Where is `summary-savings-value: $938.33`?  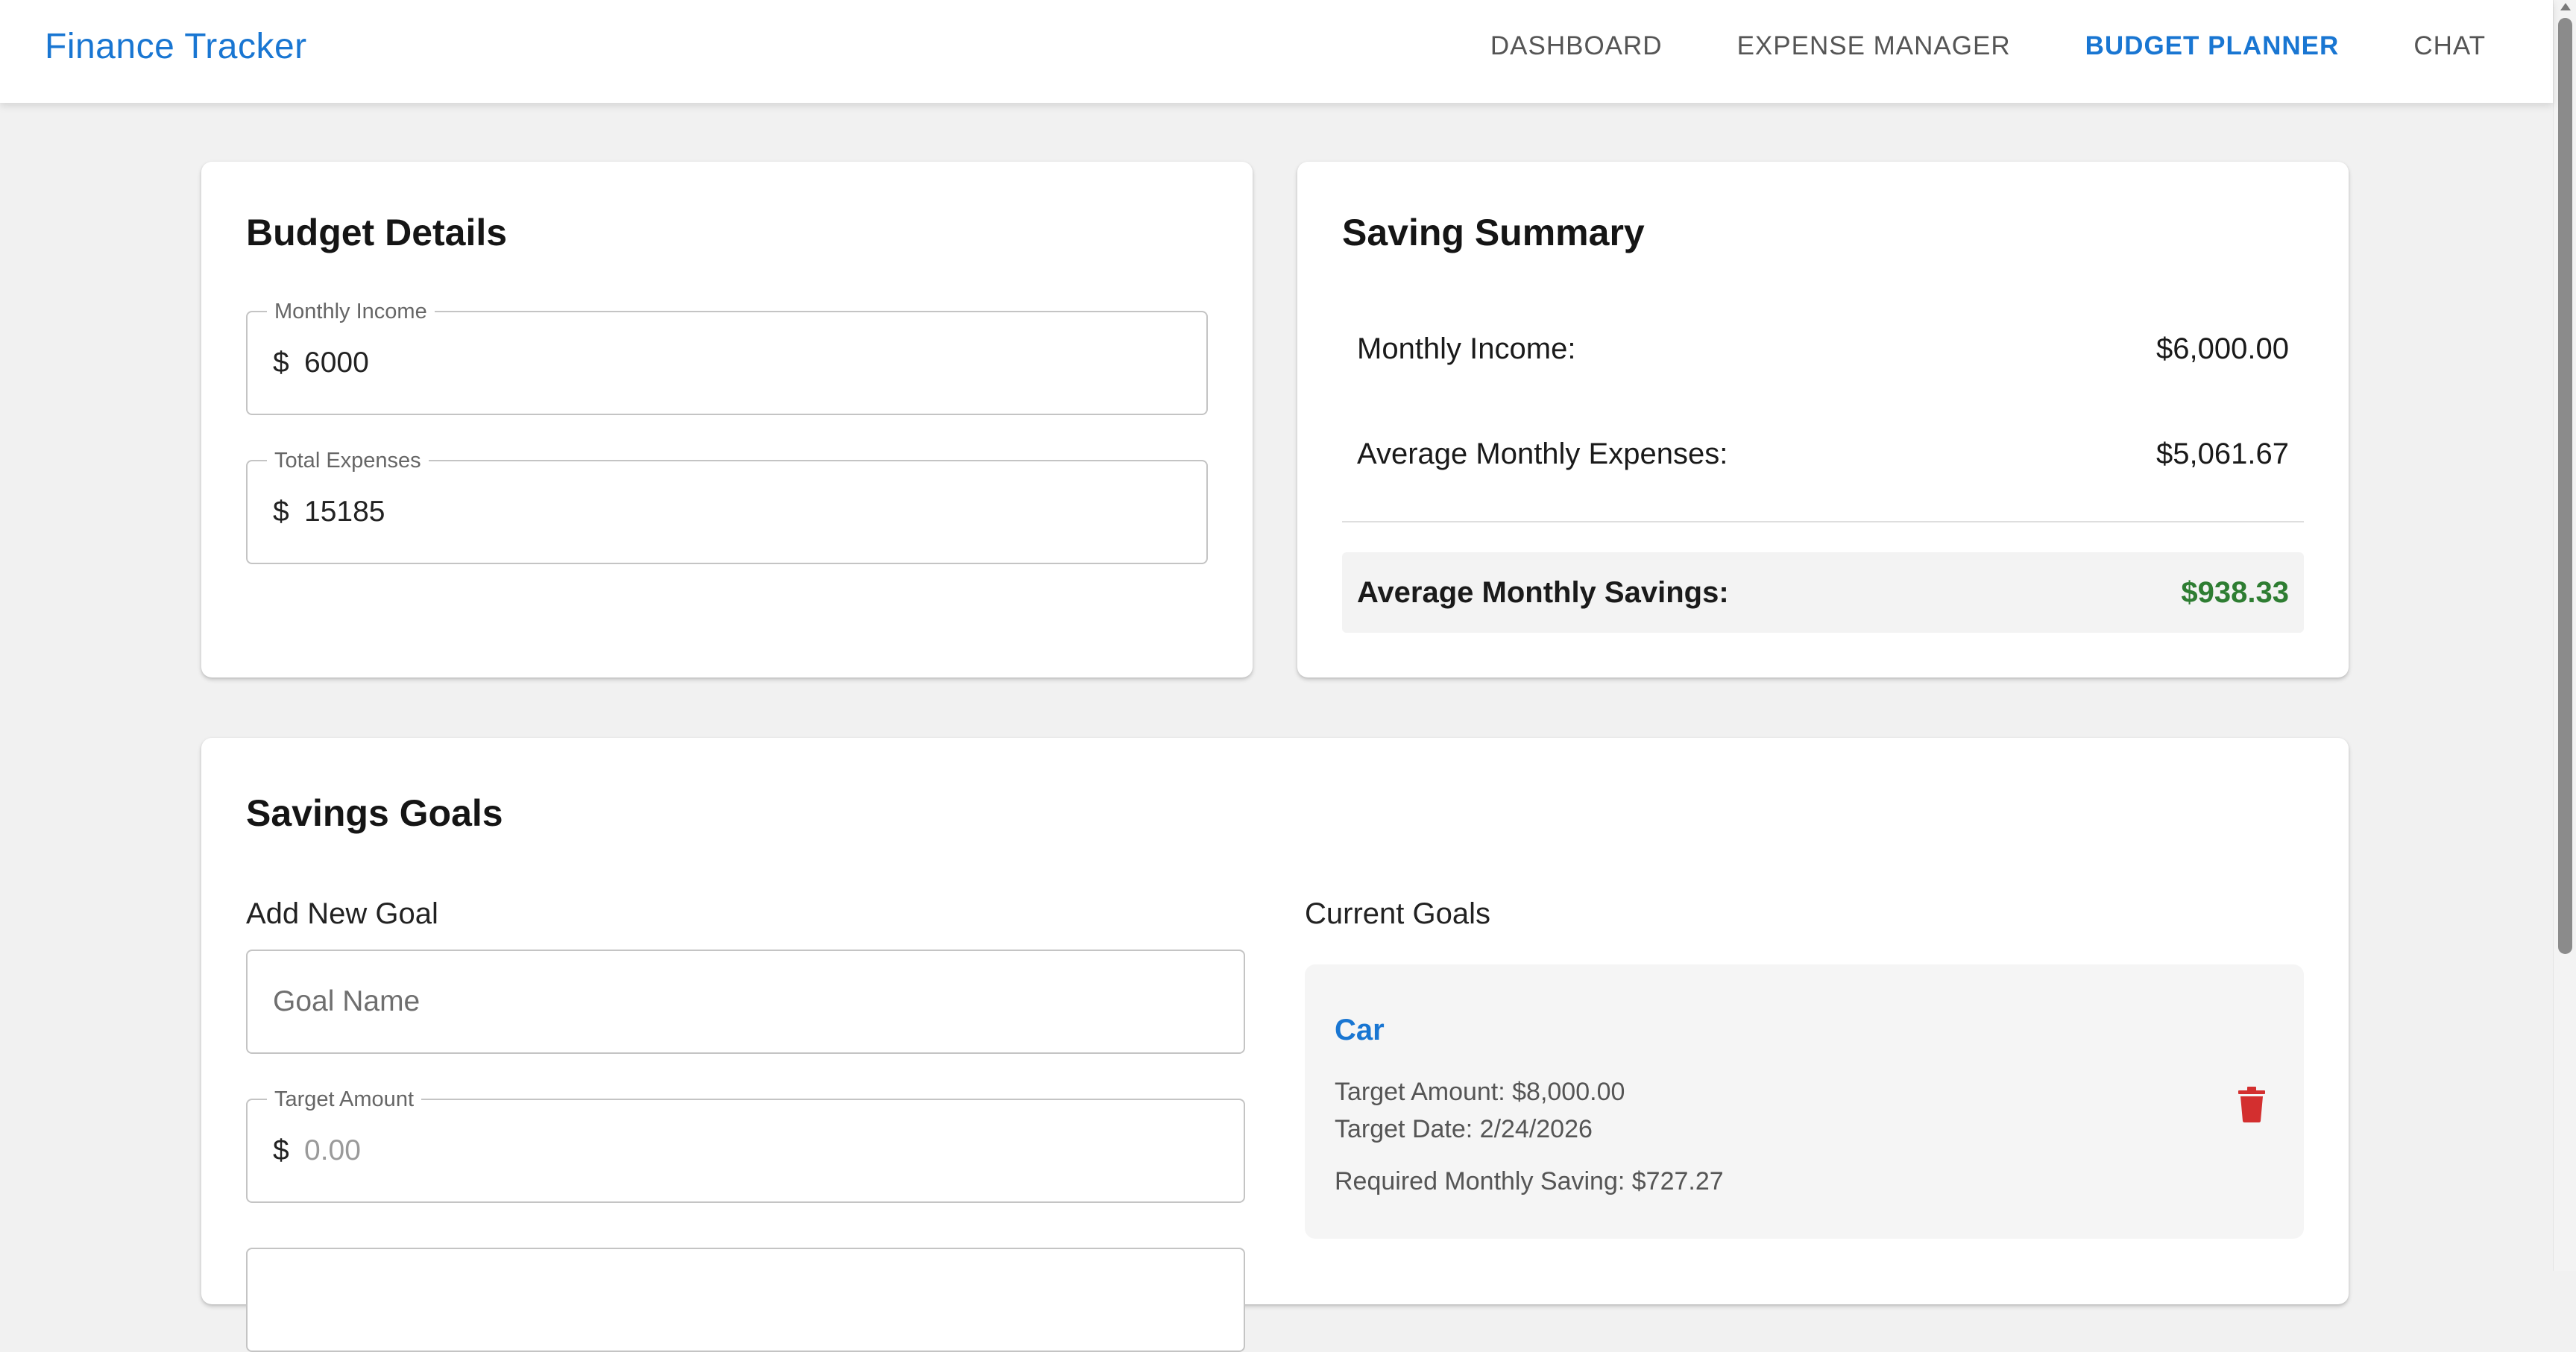 summary-savings-value: $938.33 is located at coordinates (2235, 592).